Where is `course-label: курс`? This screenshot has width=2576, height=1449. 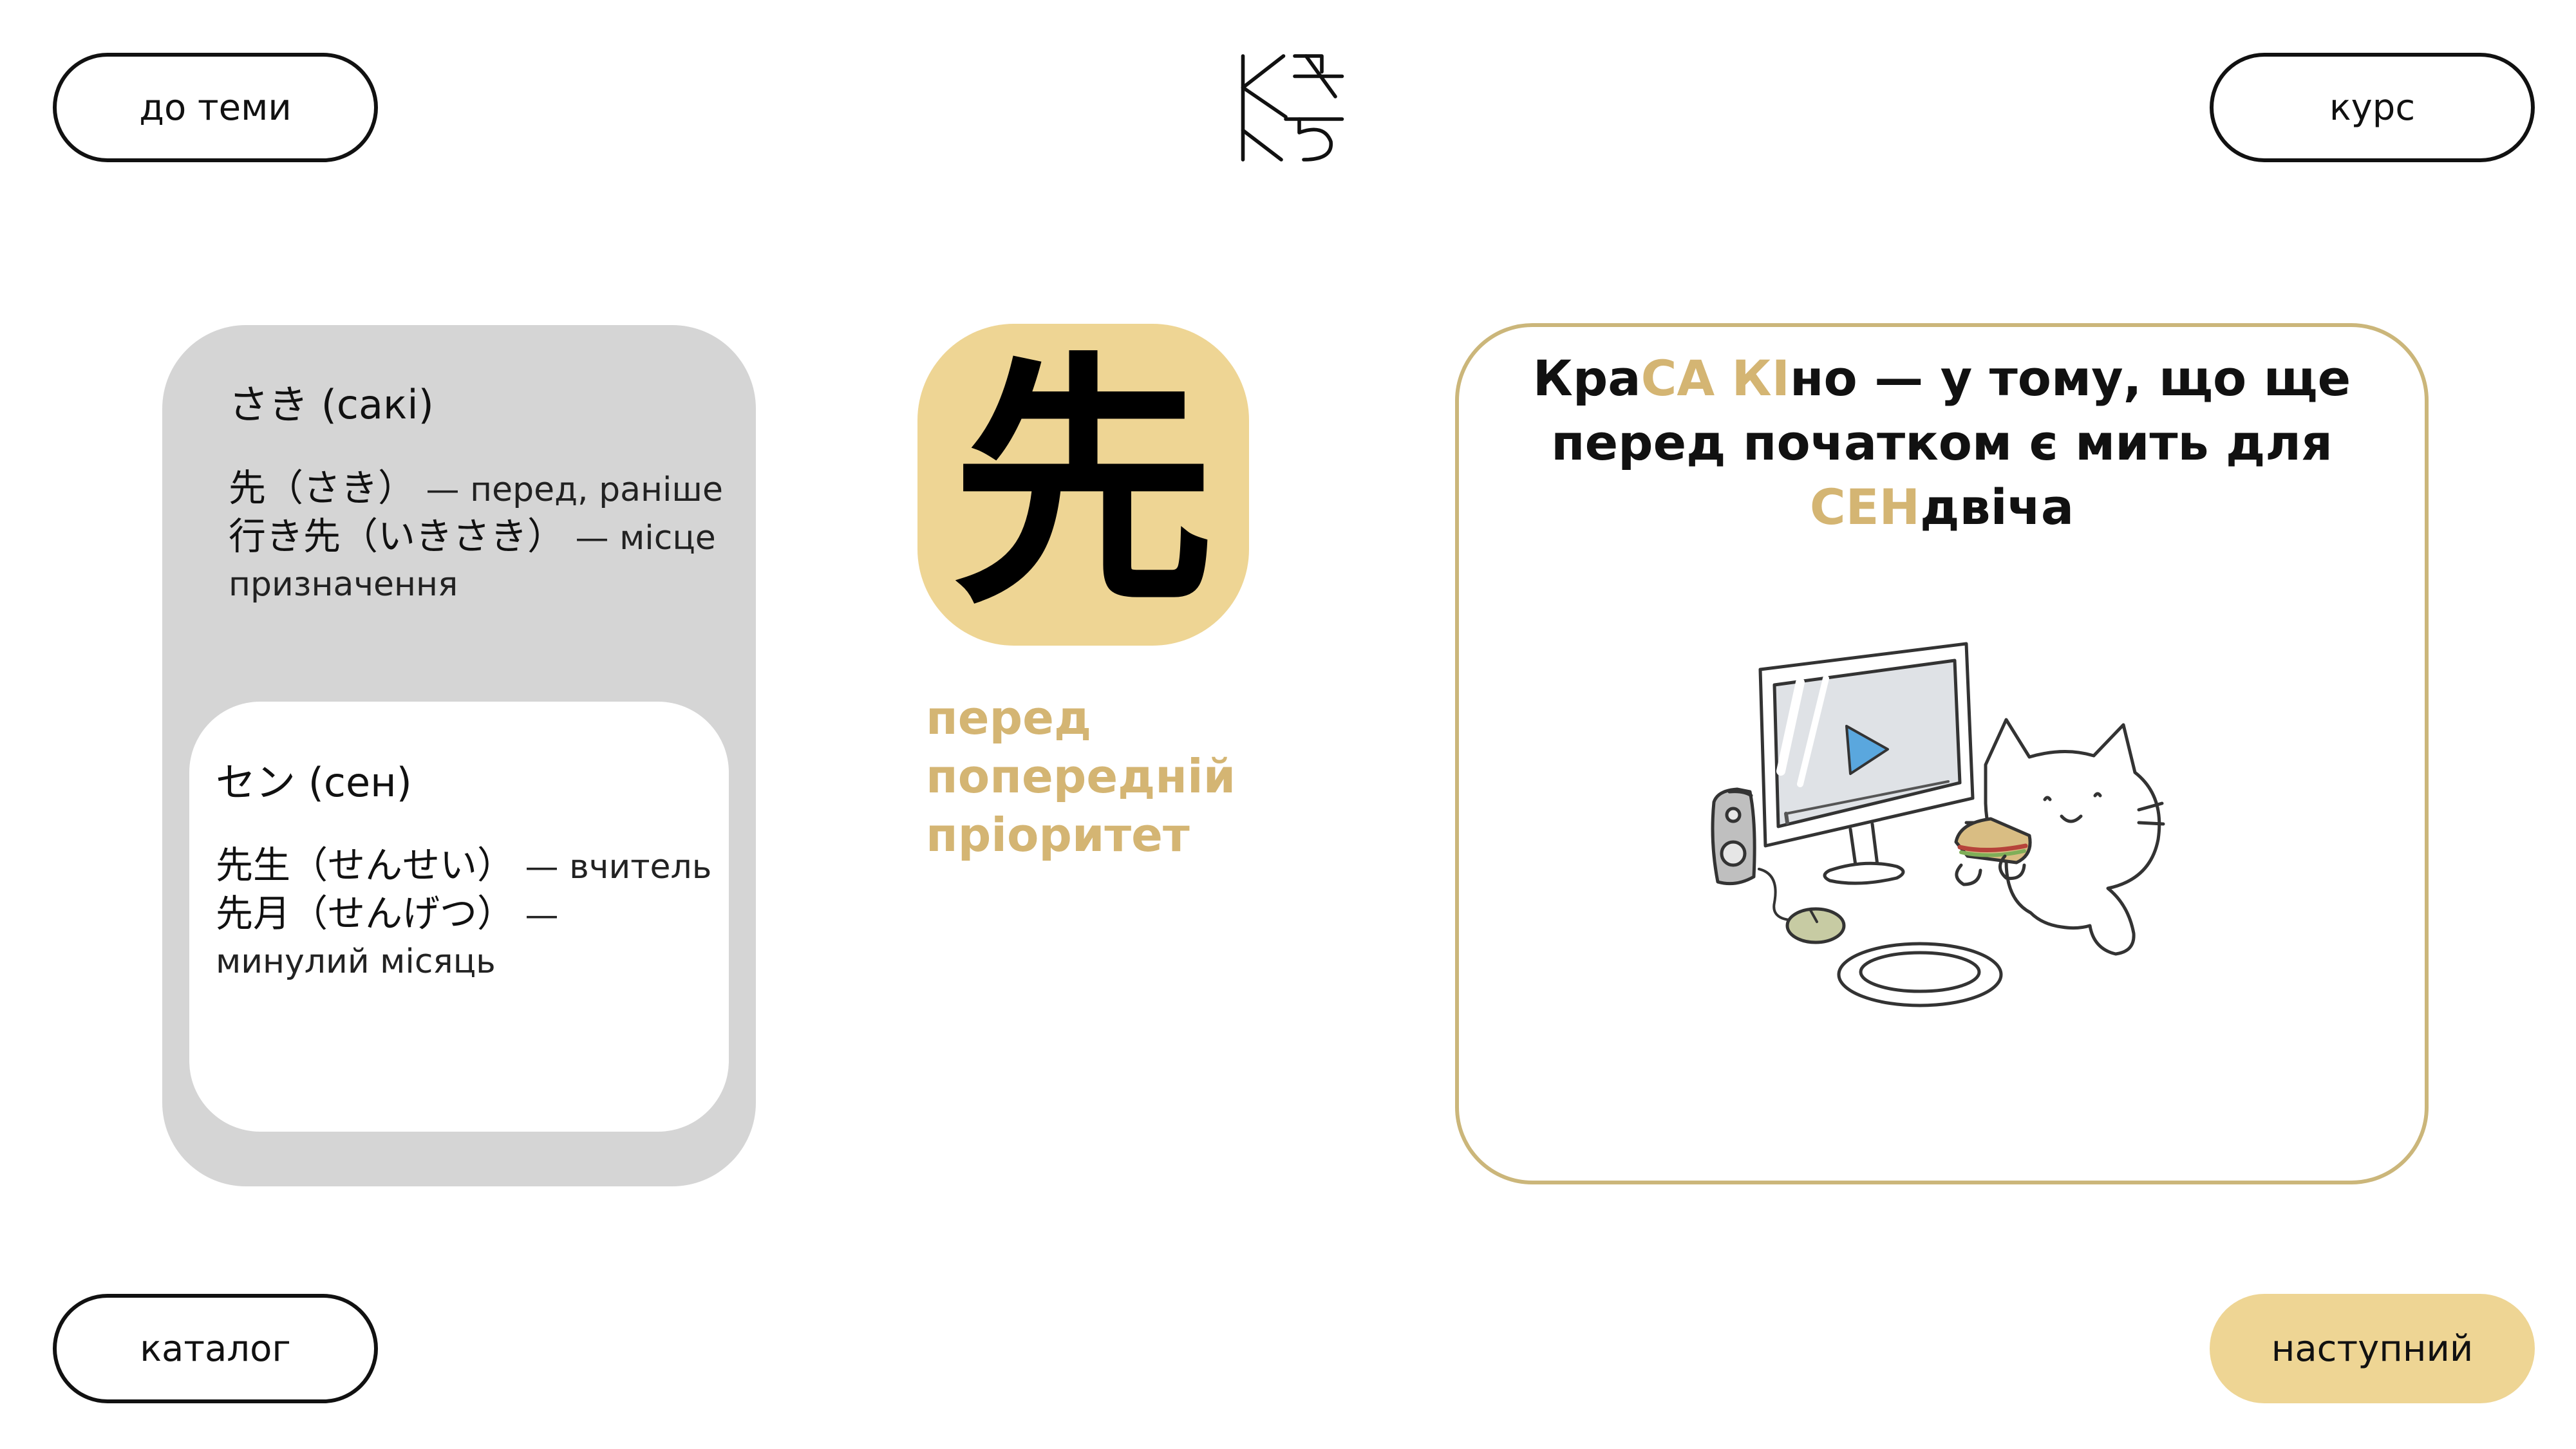
course-label: курс is located at coordinates (2372, 107).